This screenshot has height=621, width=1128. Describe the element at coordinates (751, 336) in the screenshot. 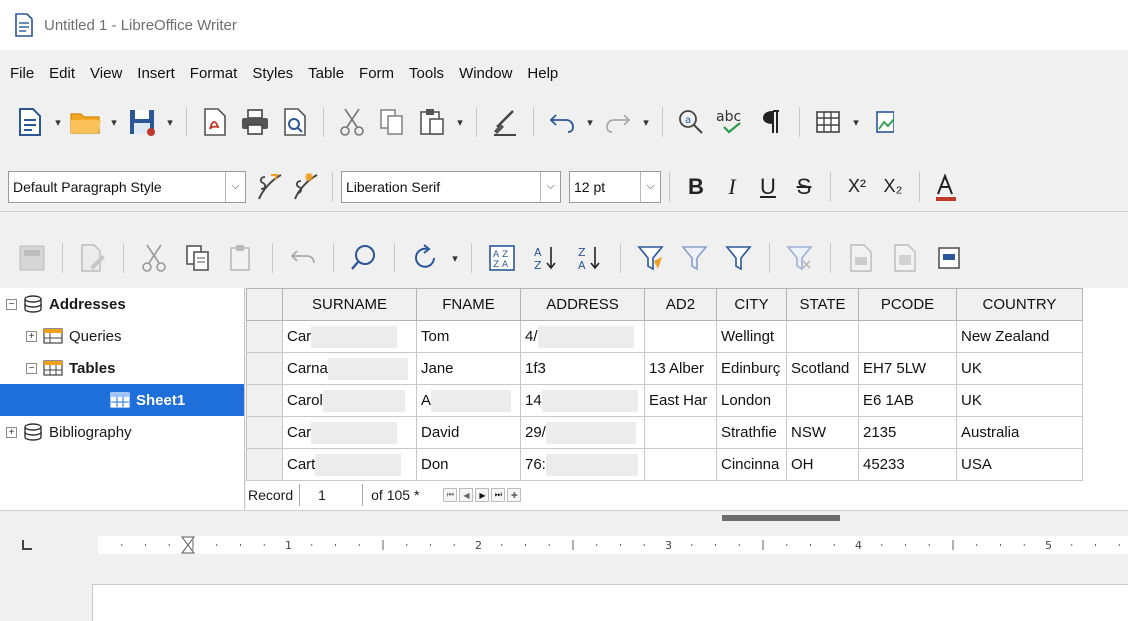

I see `cell-city: Wellingt` at that location.